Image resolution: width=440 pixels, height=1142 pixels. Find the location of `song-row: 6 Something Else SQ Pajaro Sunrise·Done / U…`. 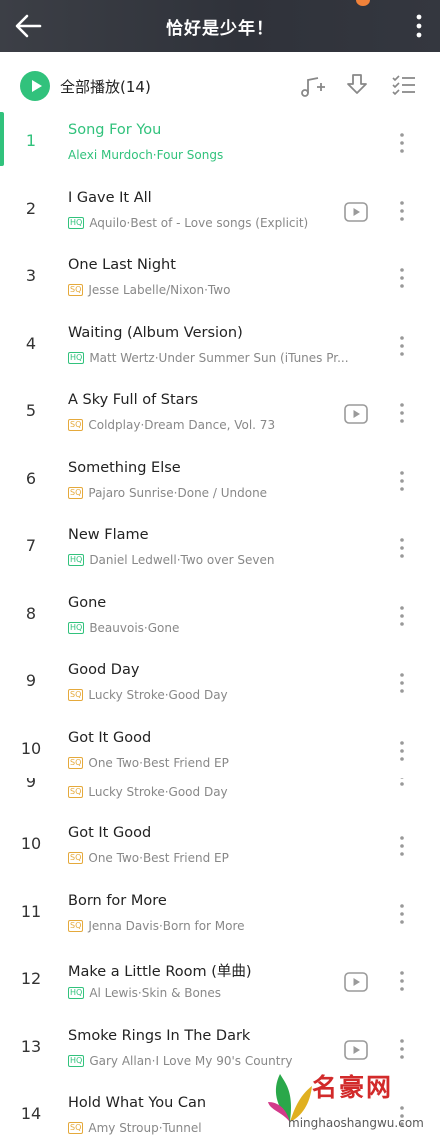

song-row: 6 Something Else SQ Pajaro Sunrise·Done / U… is located at coordinates (220, 482).